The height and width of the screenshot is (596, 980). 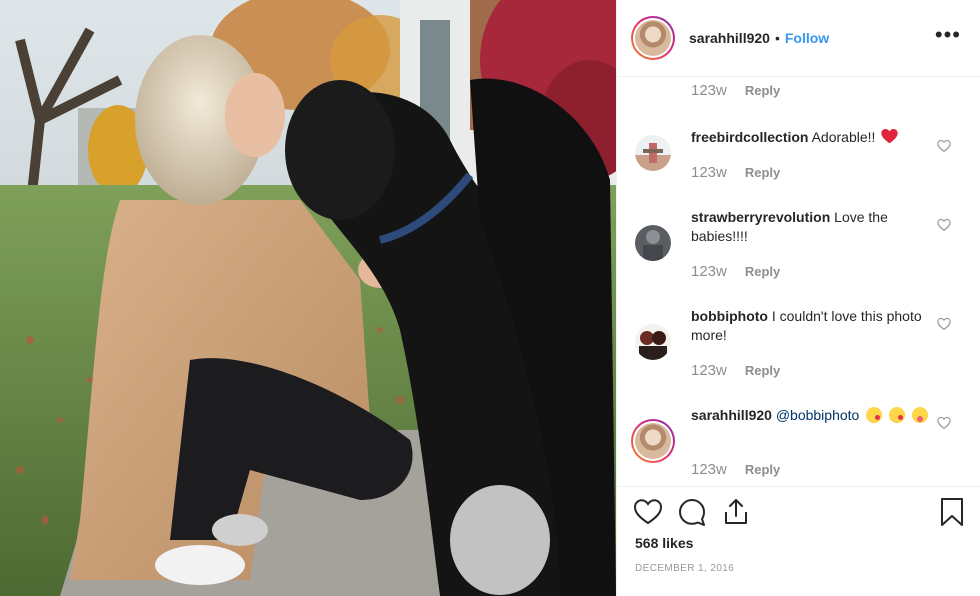 I want to click on post-actions: 568 likes DECEMBER 1, 2016, so click(x=798, y=541).